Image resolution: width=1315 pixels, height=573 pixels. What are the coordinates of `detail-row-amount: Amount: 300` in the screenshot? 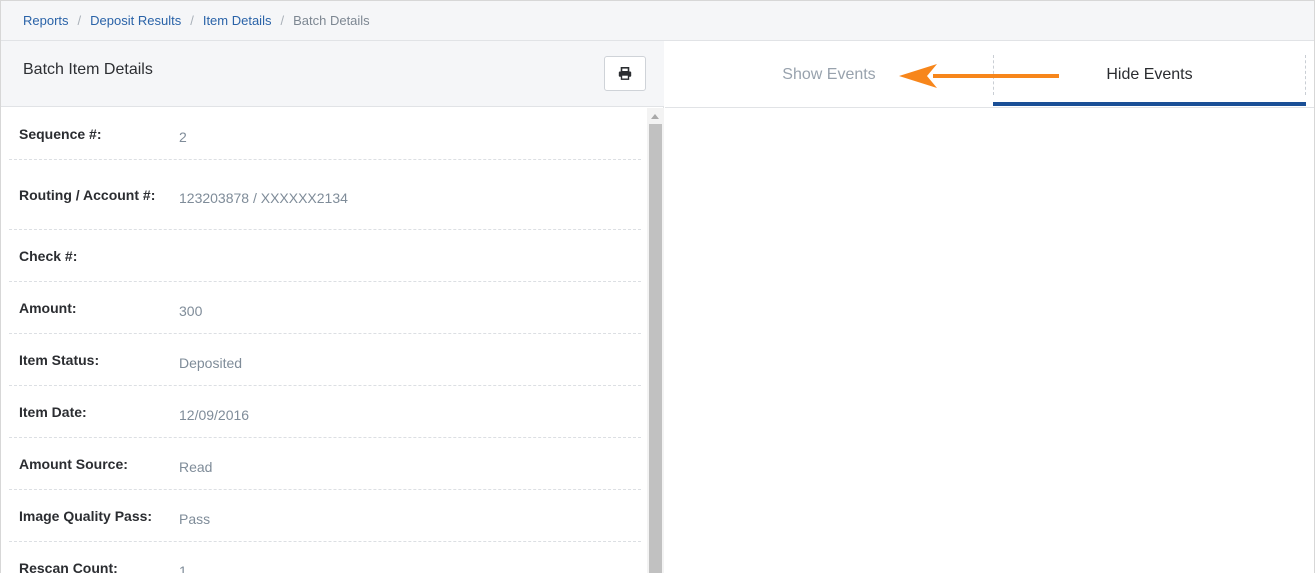 It's located at (325, 308).